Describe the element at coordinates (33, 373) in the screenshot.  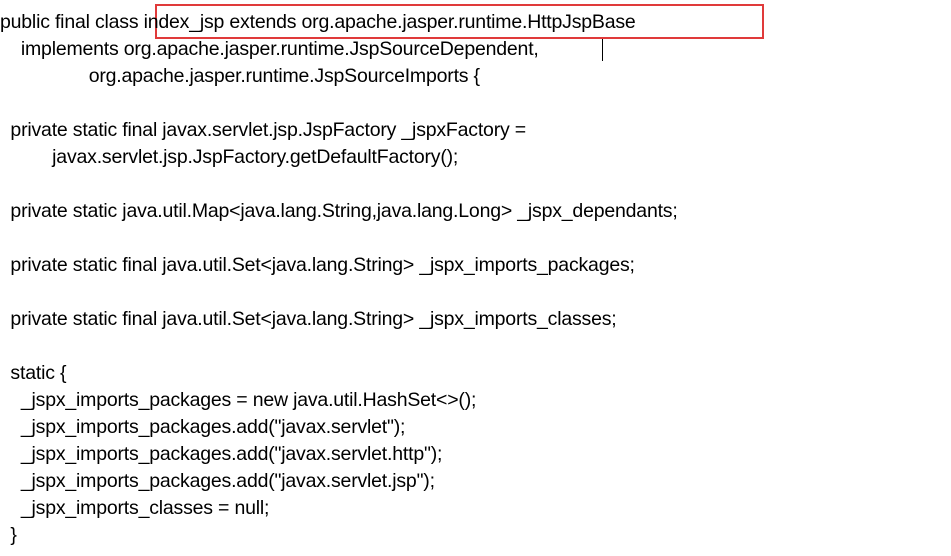
I see `code-line: static {` at that location.